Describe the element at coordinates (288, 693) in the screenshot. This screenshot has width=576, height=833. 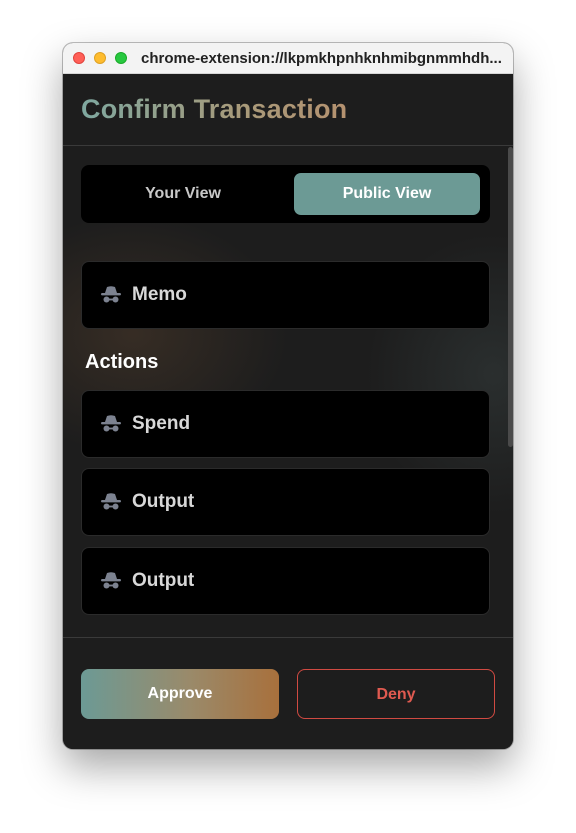
I see `action-footer: Approve Deny` at that location.